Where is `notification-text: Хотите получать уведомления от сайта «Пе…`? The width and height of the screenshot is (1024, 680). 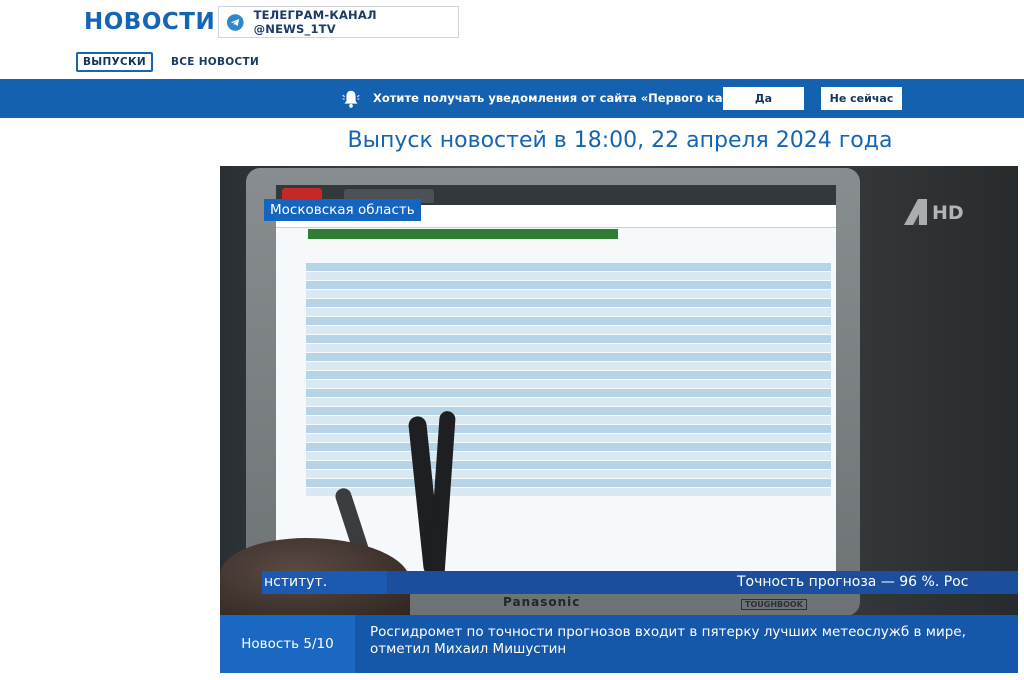
notification-text: Хотите получать уведомления от сайта «Пе… is located at coordinates (571, 98).